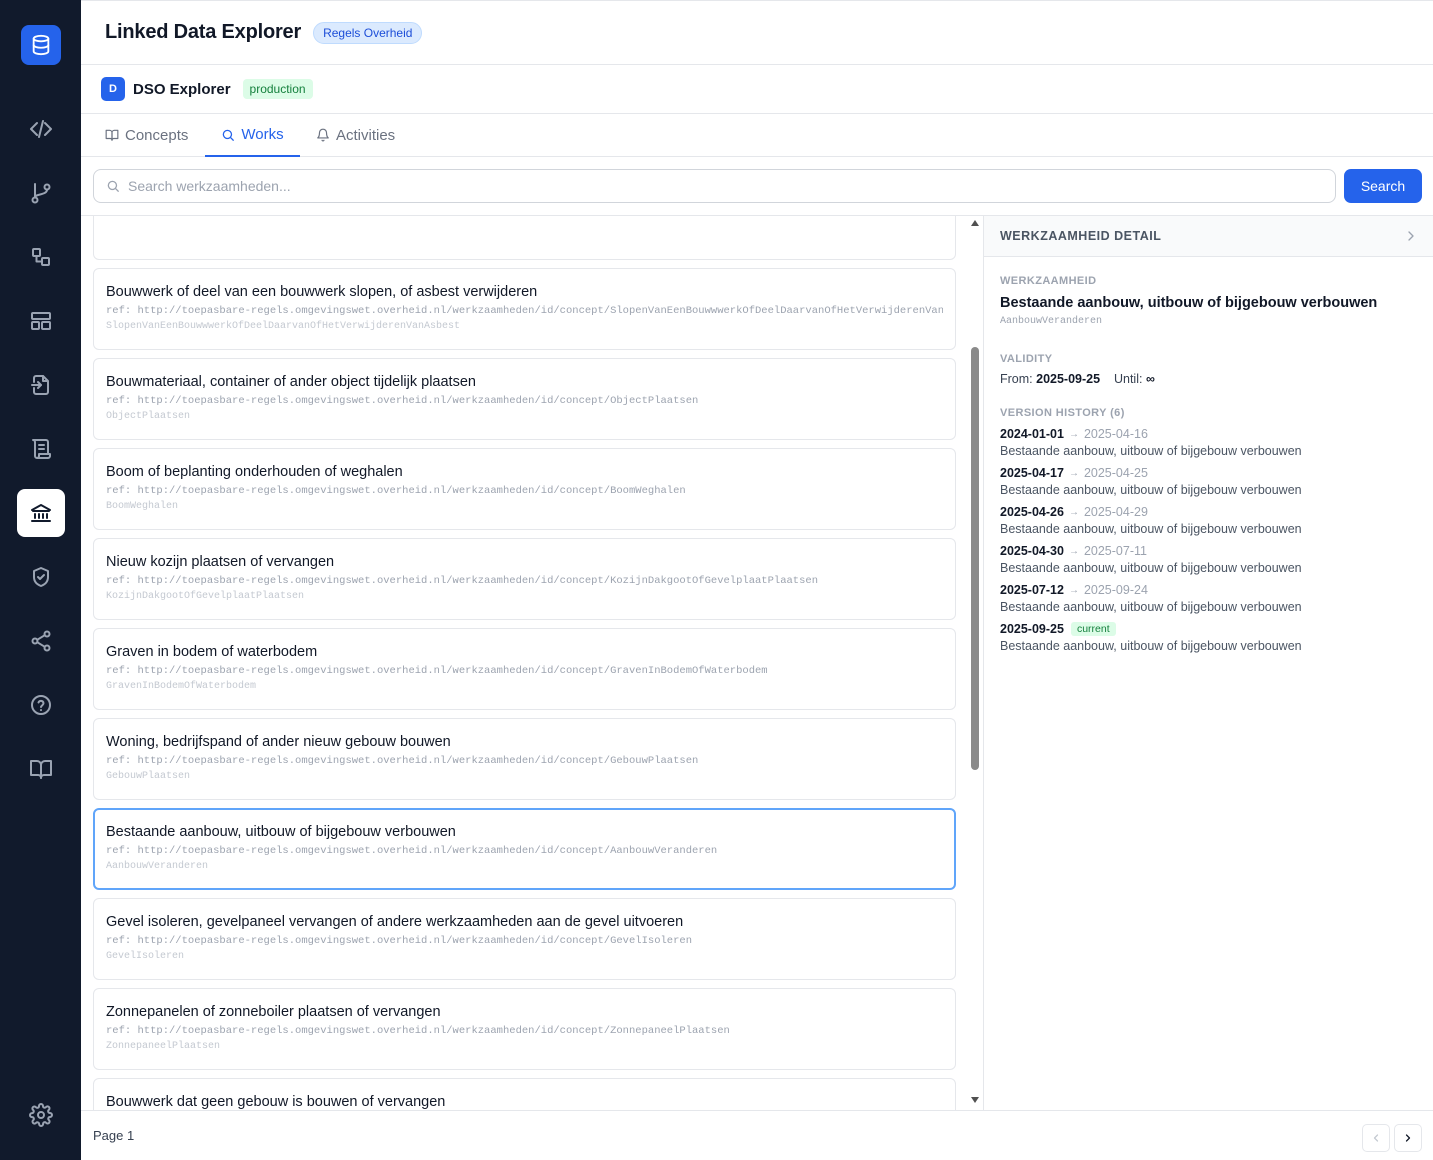 The image size is (1433, 1160). What do you see at coordinates (41, 449) in the screenshot?
I see `scroll-icon` at bounding box center [41, 449].